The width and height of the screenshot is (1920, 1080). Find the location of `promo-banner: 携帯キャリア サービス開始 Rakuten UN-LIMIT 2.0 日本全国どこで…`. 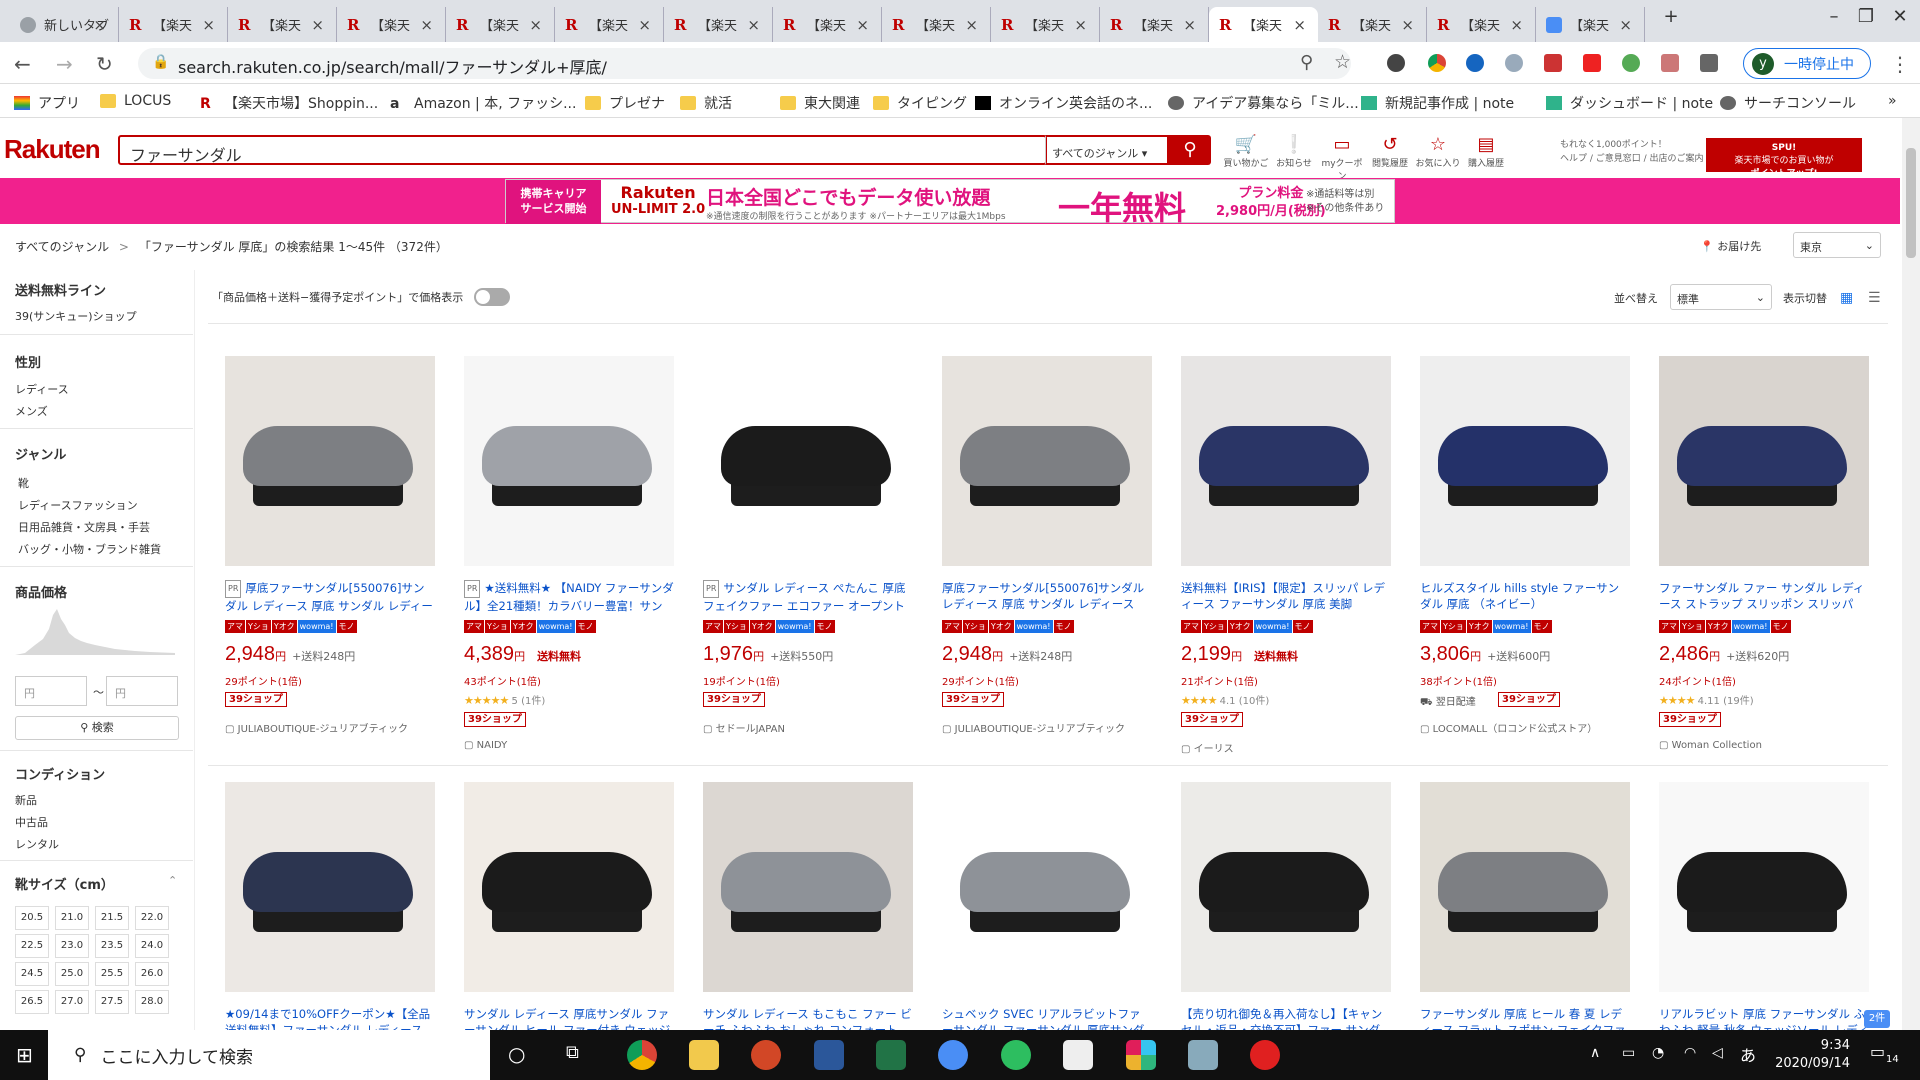

promo-banner: 携帯キャリア サービス開始 Rakuten UN-LIMIT 2.0 日本全国どこで… is located at coordinates (950, 203).